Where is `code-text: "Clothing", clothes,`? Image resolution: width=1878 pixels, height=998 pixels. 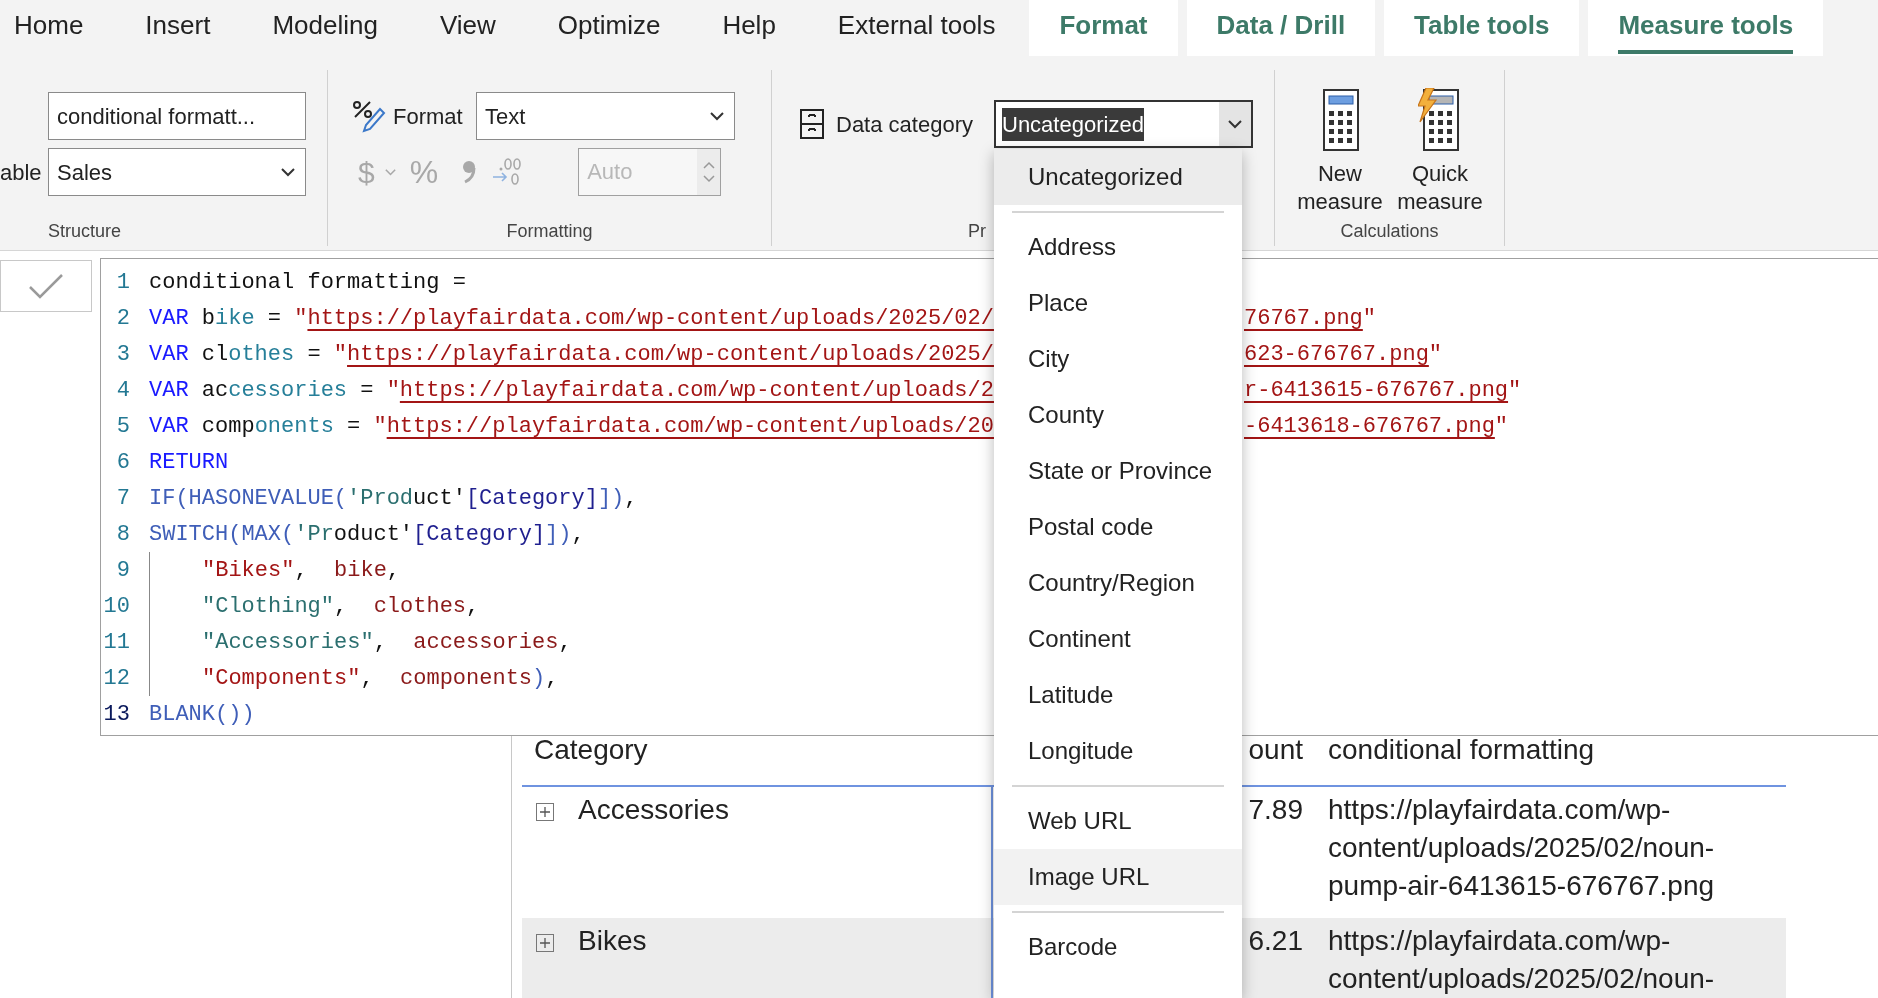 code-text: "Clothing", clothes, is located at coordinates (341, 606).